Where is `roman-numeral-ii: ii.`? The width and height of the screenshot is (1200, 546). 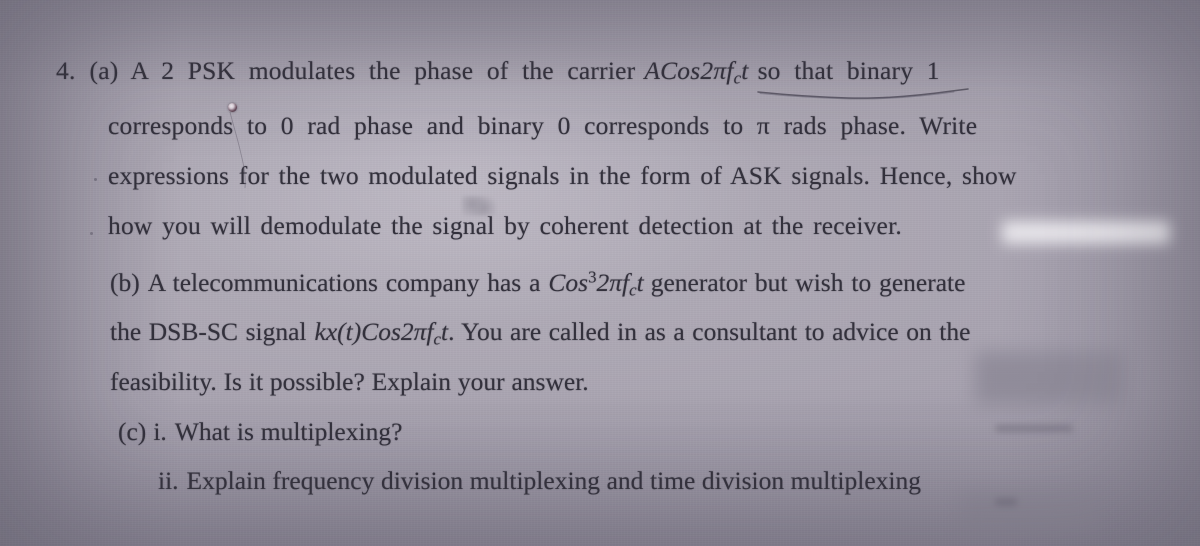 roman-numeral-ii: ii. is located at coordinates (168, 480).